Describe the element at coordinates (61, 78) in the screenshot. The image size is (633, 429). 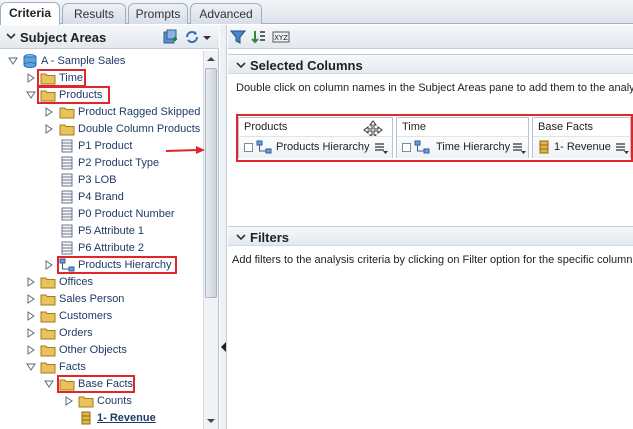
I see `highlight-time` at that location.